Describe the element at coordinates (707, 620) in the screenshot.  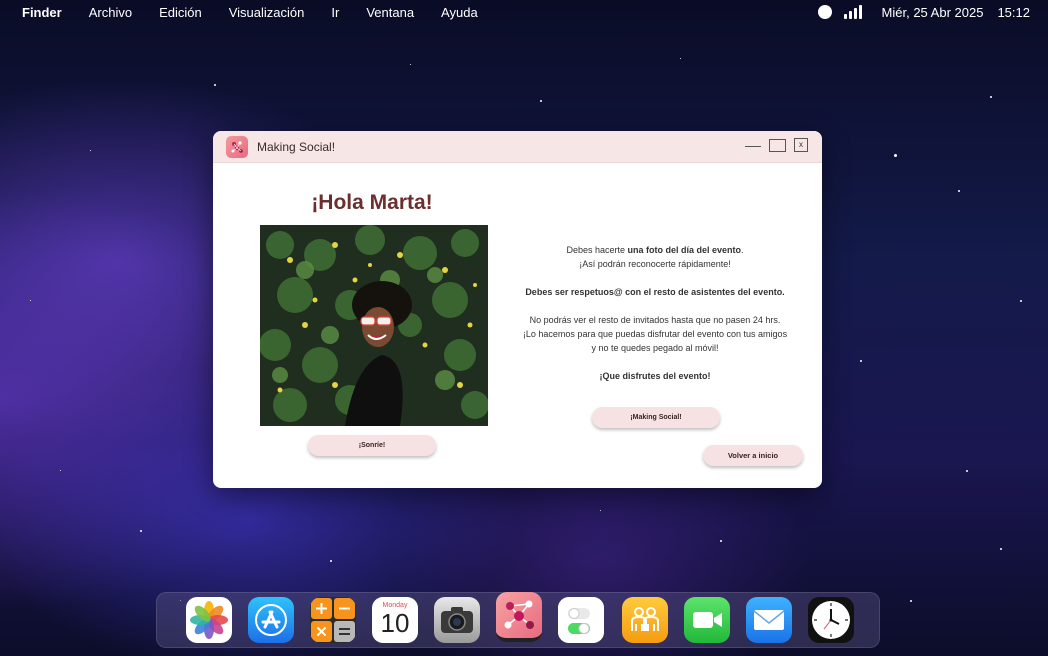
I see `facetime-icon` at that location.